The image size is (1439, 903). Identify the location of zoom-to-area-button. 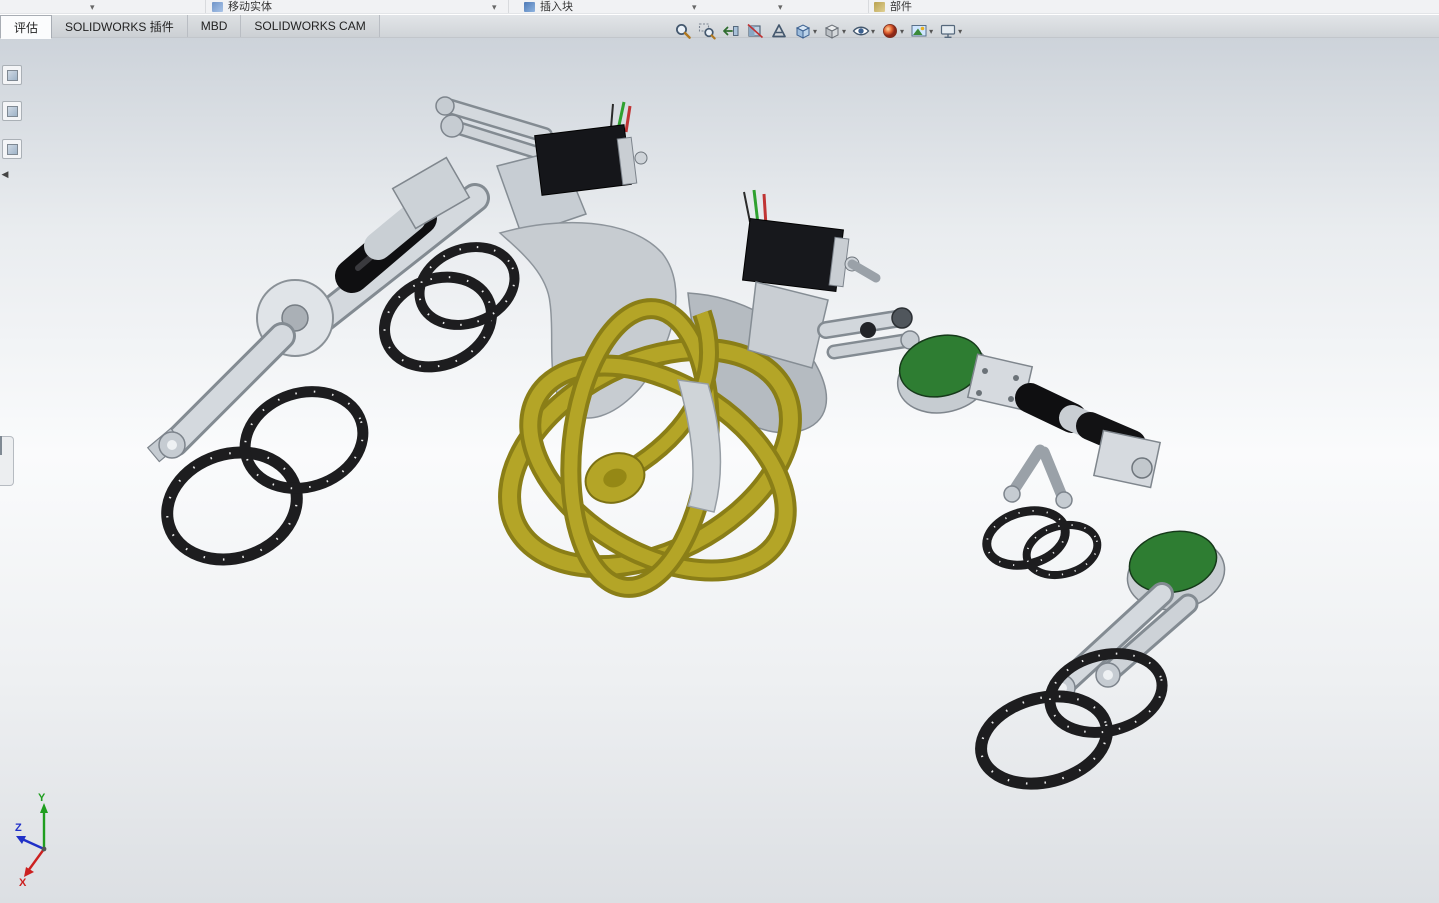
(707, 31).